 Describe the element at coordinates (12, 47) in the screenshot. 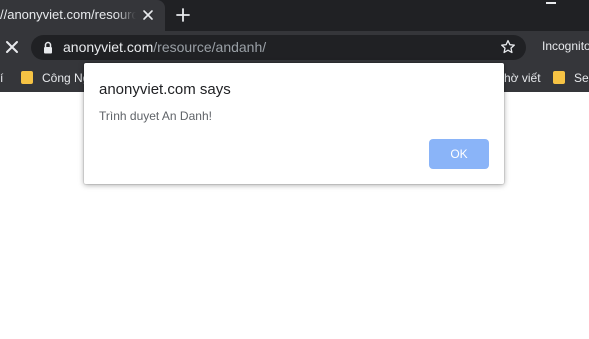

I see `stop-loading-close-icon` at that location.